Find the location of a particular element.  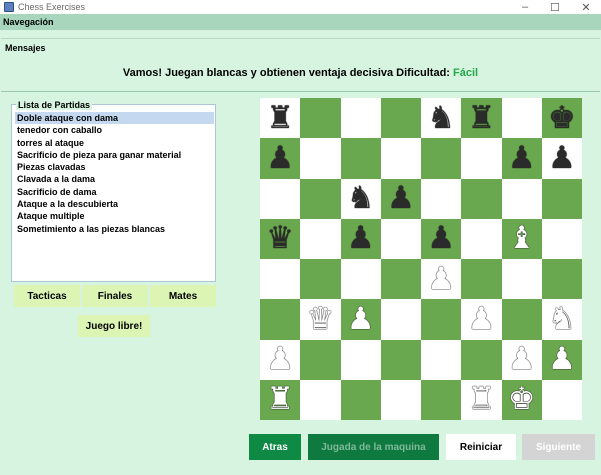

board-square-c1 is located at coordinates (360, 399).